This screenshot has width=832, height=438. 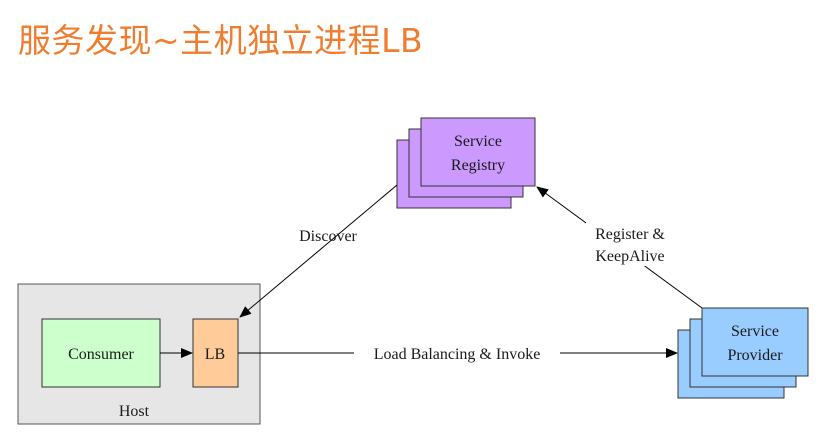 I want to click on service-provider-stack: Service Provider, so click(x=743, y=353).